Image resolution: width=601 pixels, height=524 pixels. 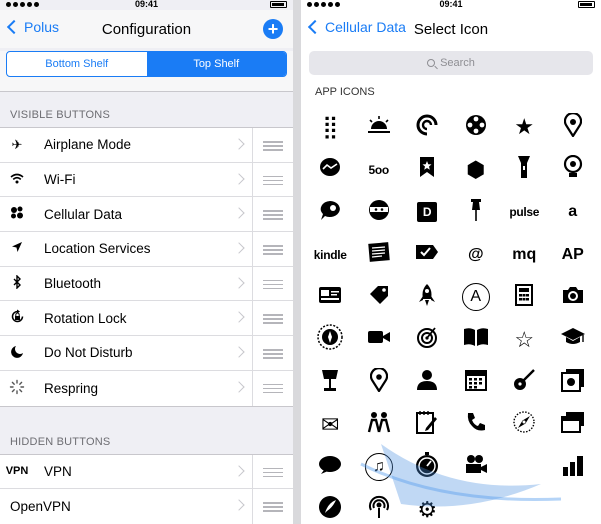 What do you see at coordinates (451, 63) in the screenshot?
I see `search-field: Search` at bounding box center [451, 63].